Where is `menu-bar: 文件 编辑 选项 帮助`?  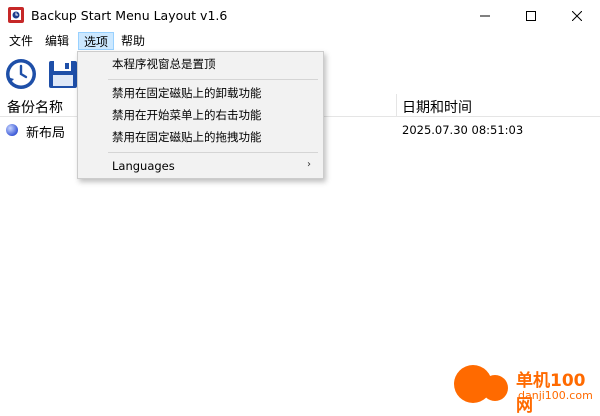 menu-bar: 文件 编辑 选项 帮助 is located at coordinates (300, 41).